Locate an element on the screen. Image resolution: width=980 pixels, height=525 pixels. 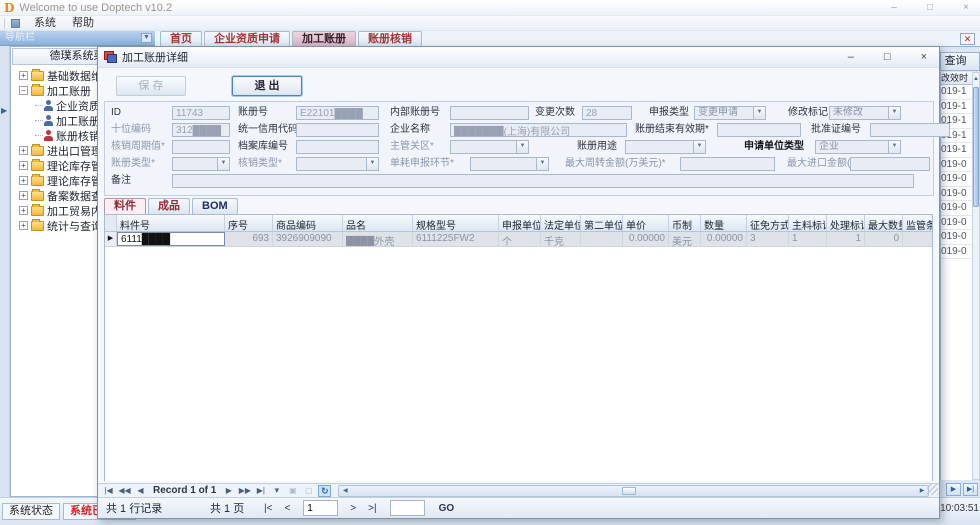
background-query-button: 查询 is located at coordinates (960, 61).